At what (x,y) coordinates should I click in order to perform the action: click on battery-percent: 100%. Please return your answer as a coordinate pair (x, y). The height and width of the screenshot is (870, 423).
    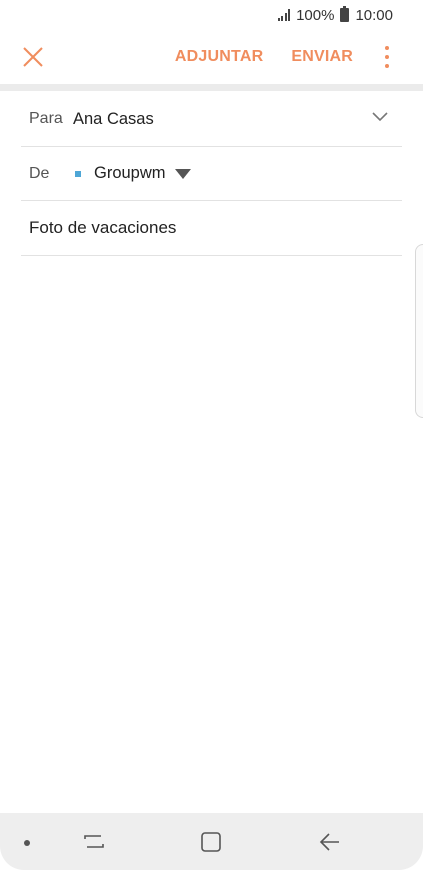
    Looking at the image, I should click on (315, 15).